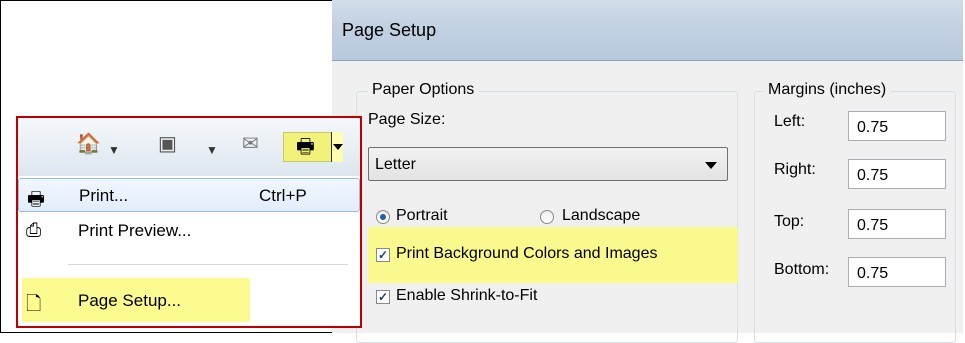 Image resolution: width=965 pixels, height=343 pixels. What do you see at coordinates (802, 269) in the screenshot?
I see `margin-bottom-label: Bottom:` at bounding box center [802, 269].